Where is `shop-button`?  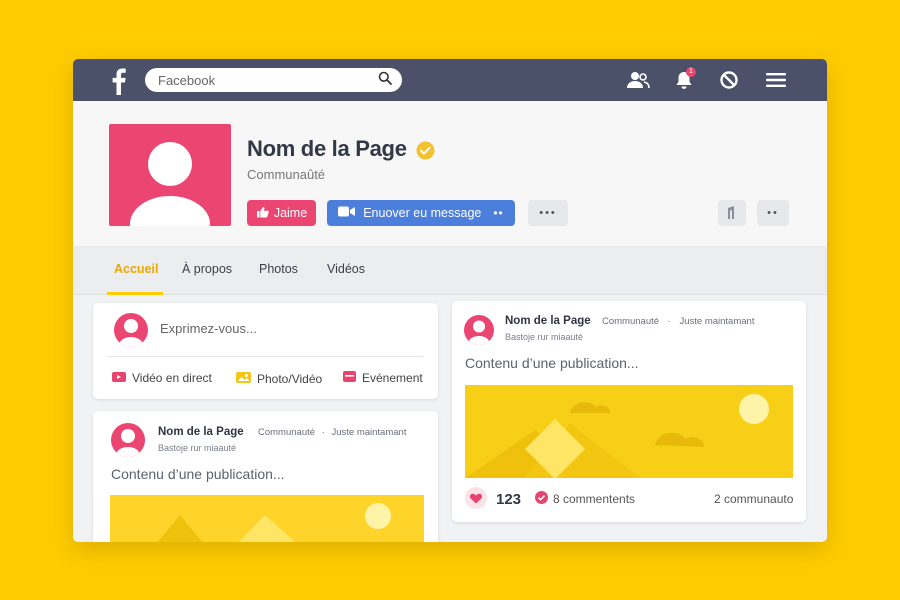 shop-button is located at coordinates (732, 213).